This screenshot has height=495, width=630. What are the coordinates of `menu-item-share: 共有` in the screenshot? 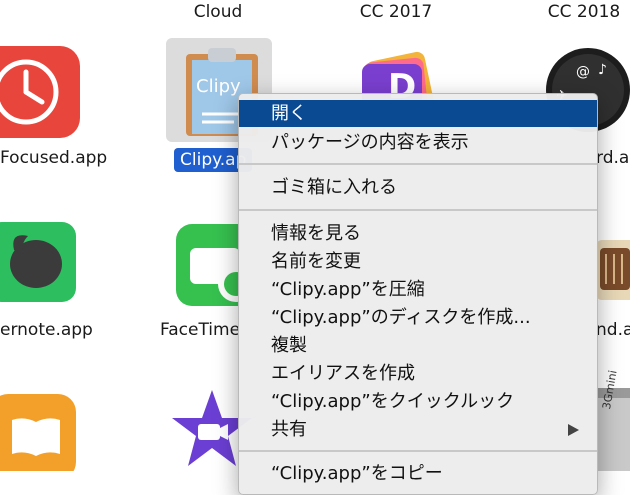 It's located at (418, 429).